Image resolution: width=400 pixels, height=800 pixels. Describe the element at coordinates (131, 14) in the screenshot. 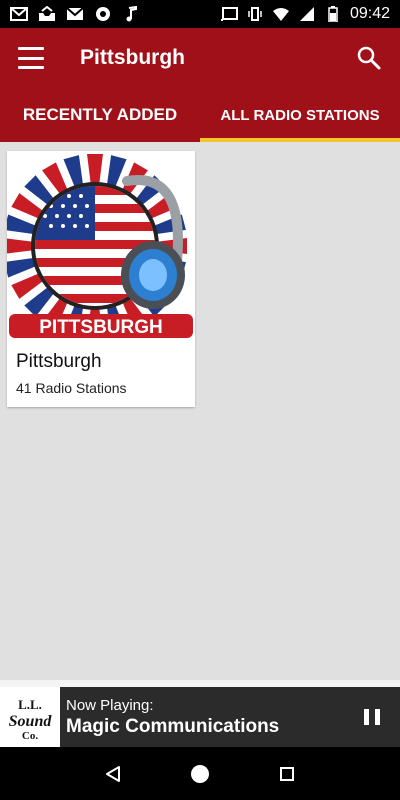

I see `music-note-icon` at that location.